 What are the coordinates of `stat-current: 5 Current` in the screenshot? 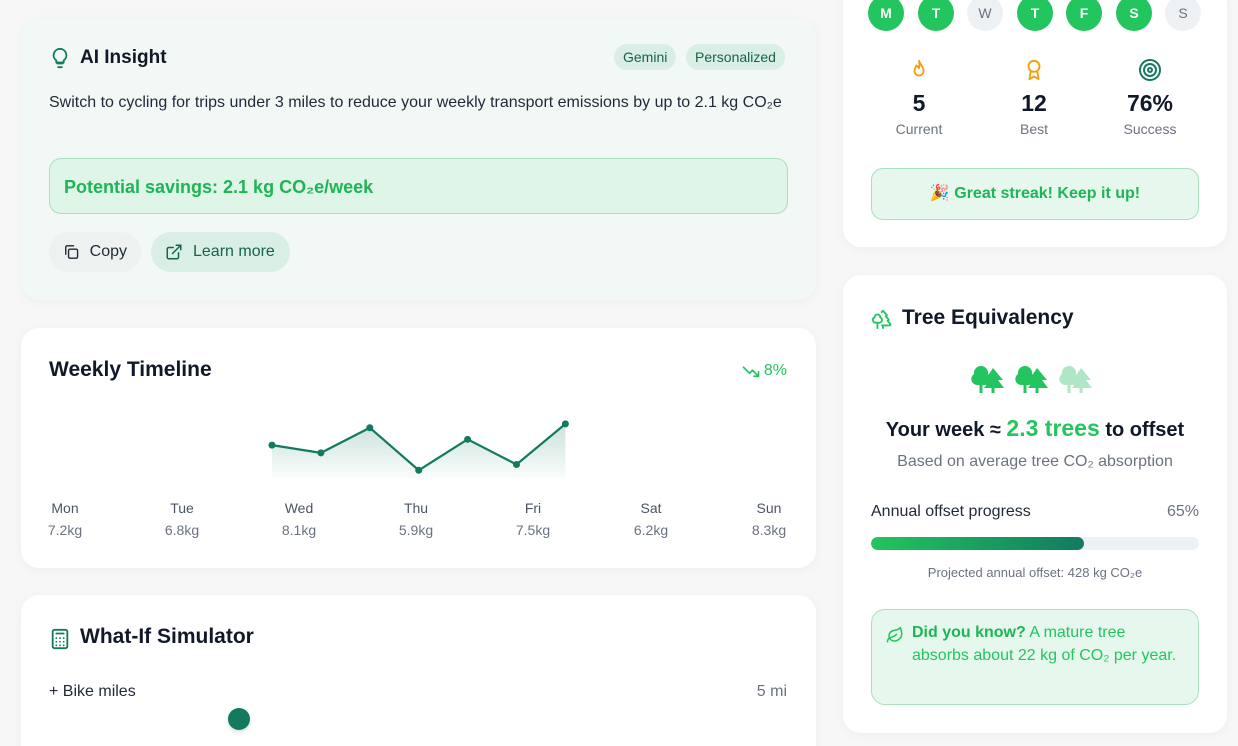 It's located at (919, 97).